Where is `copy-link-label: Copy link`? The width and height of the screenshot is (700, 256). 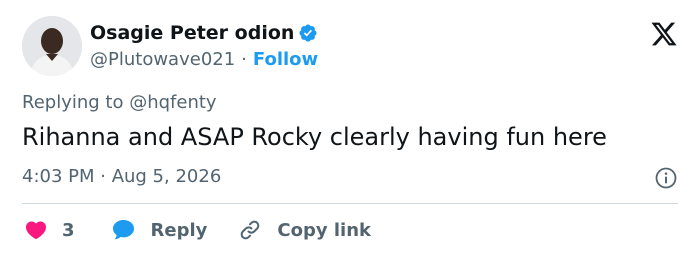
copy-link-label: Copy link is located at coordinates (324, 230).